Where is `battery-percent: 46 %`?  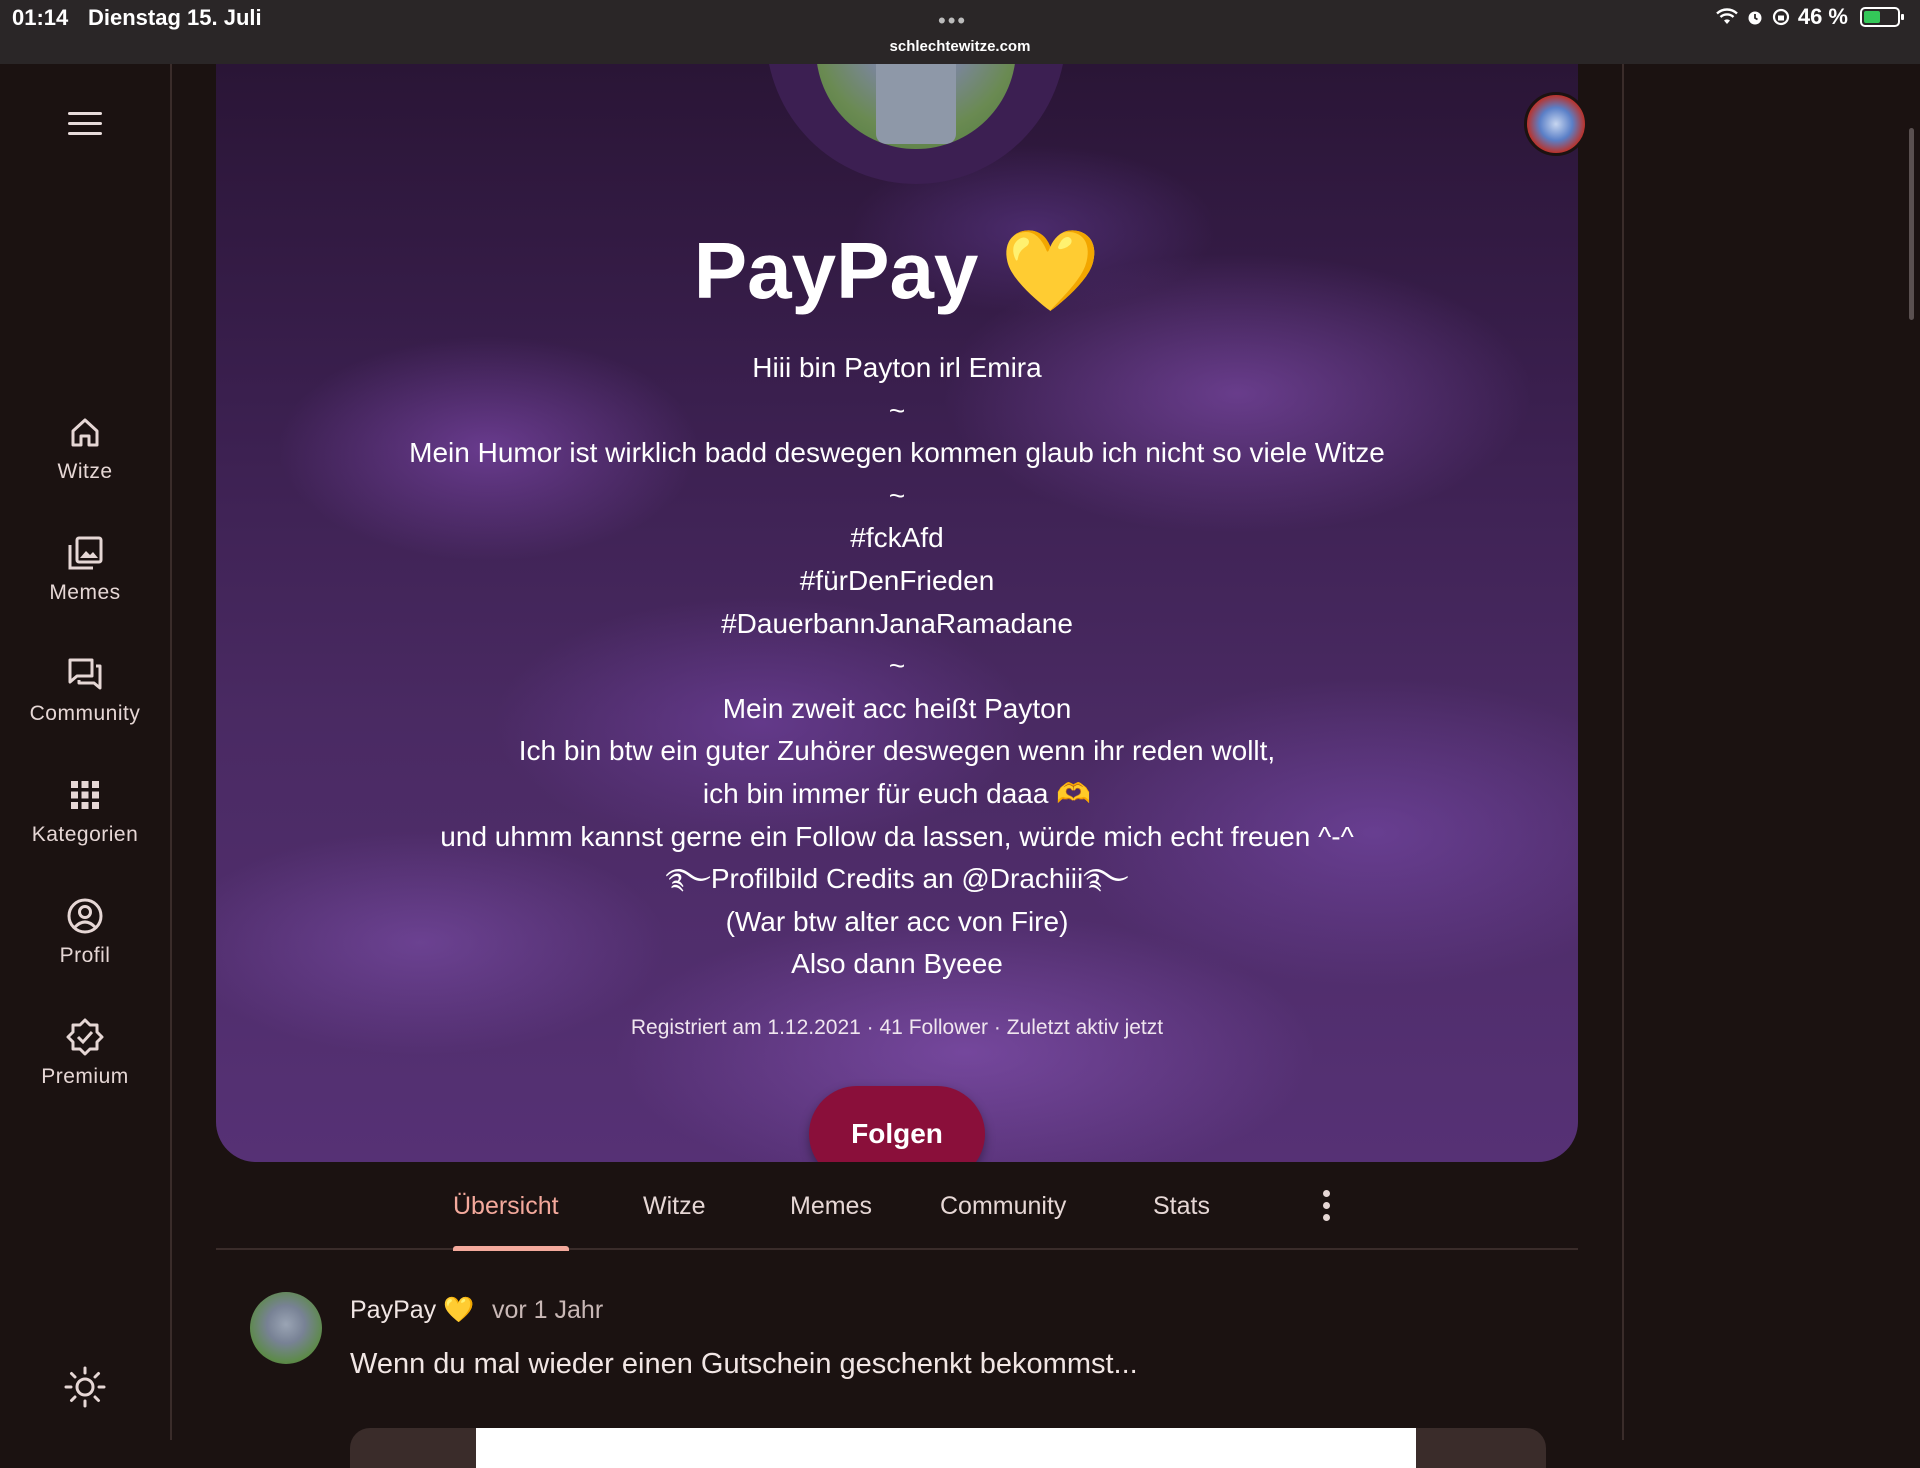 battery-percent: 46 % is located at coordinates (1822, 16).